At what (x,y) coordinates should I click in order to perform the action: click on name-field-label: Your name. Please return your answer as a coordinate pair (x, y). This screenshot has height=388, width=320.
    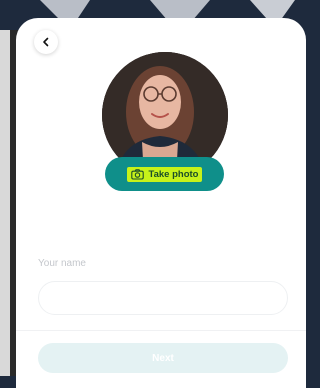
    Looking at the image, I should click on (62, 263).